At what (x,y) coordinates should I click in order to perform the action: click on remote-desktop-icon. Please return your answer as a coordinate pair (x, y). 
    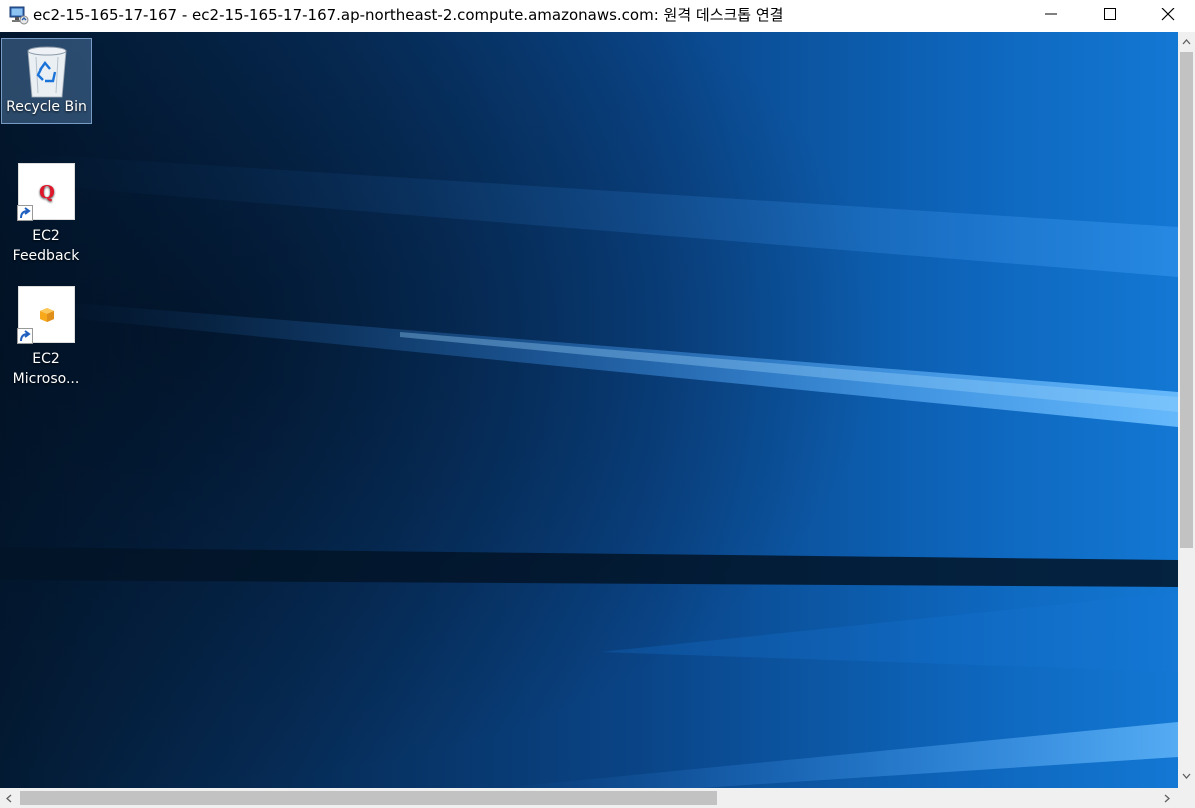
    Looking at the image, I should click on (19, 15).